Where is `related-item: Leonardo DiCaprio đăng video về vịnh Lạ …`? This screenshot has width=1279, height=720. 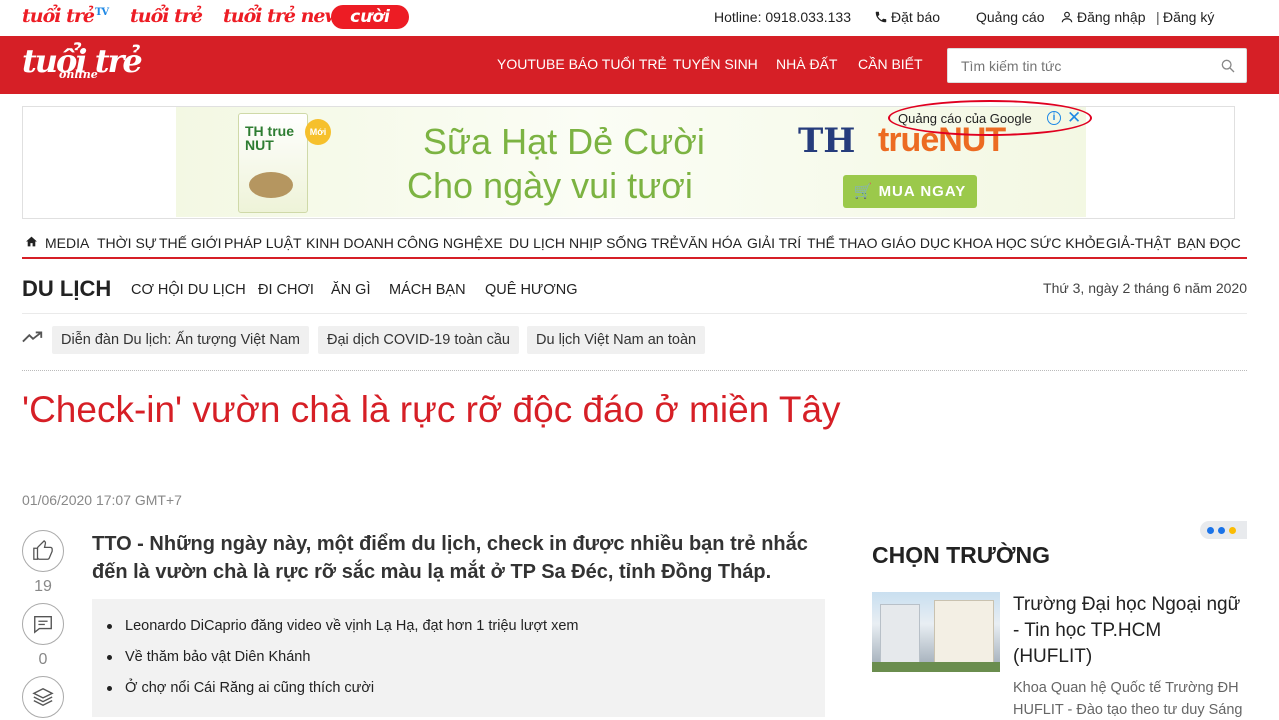
related-item: Leonardo DiCaprio đăng video về vịnh Lạ … is located at coordinates (343, 626).